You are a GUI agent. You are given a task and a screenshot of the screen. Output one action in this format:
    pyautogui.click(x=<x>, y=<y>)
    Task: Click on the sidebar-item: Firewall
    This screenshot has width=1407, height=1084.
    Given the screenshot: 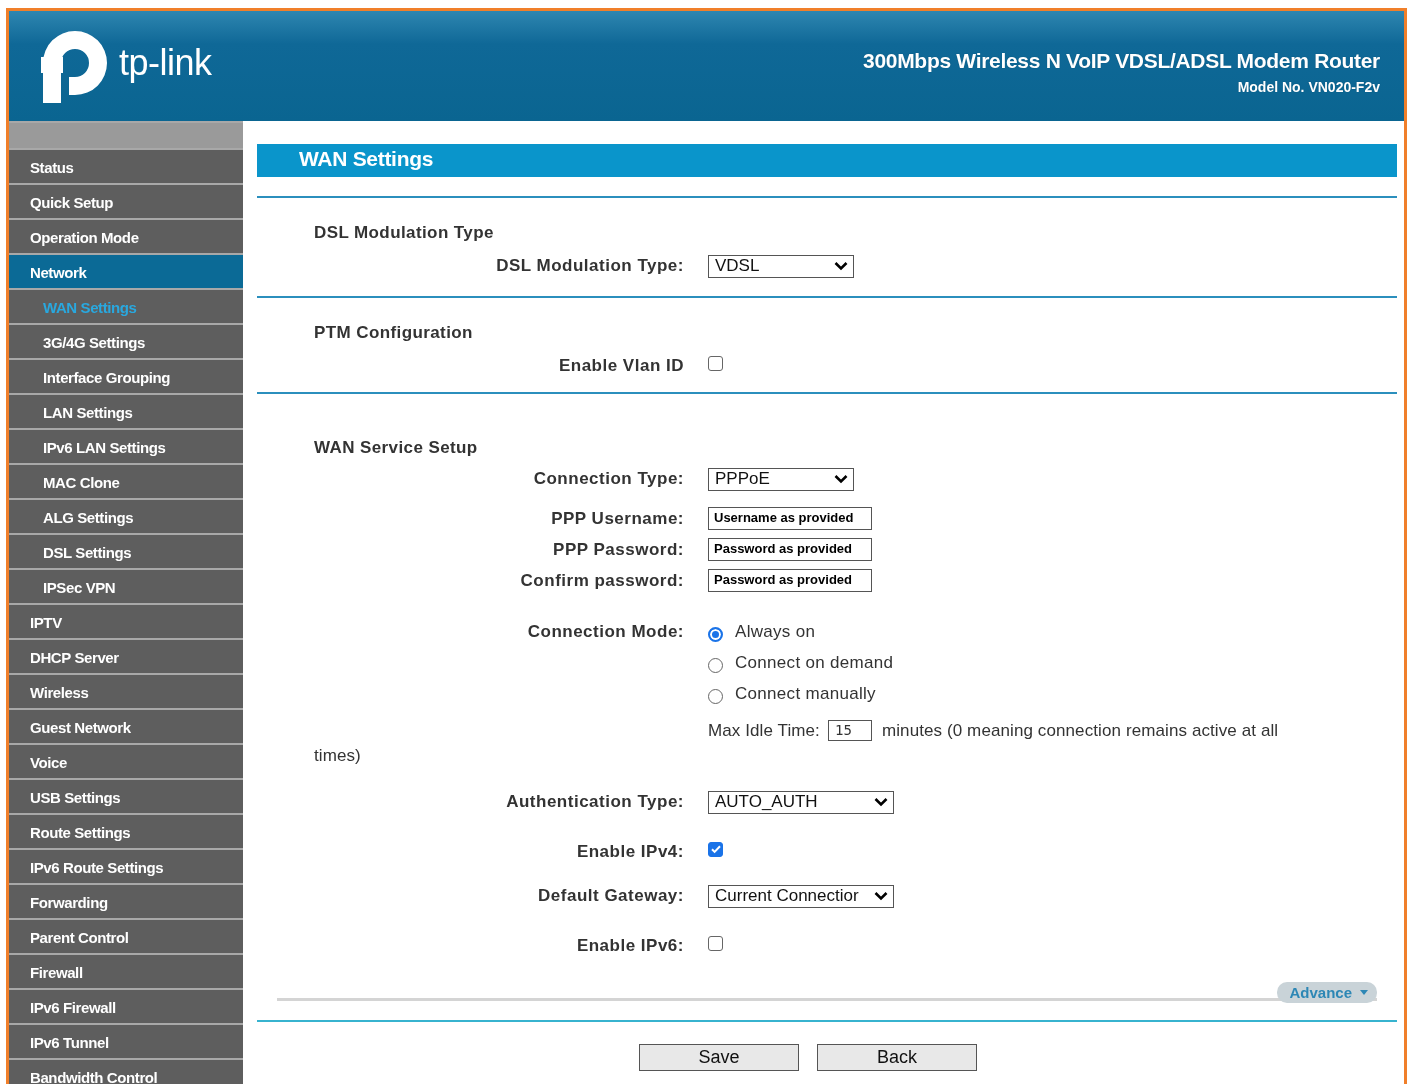 What is the action you would take?
    pyautogui.click(x=126, y=971)
    